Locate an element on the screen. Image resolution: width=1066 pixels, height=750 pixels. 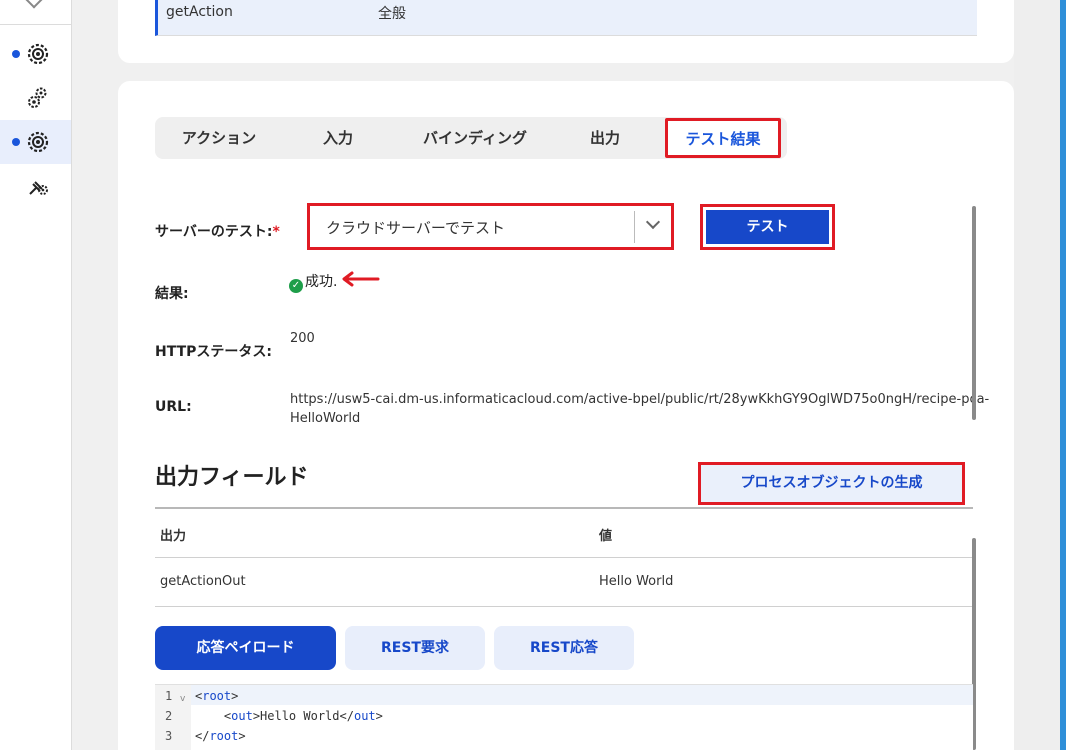
table-row: getAction 全般 is located at coordinates (566, 18).